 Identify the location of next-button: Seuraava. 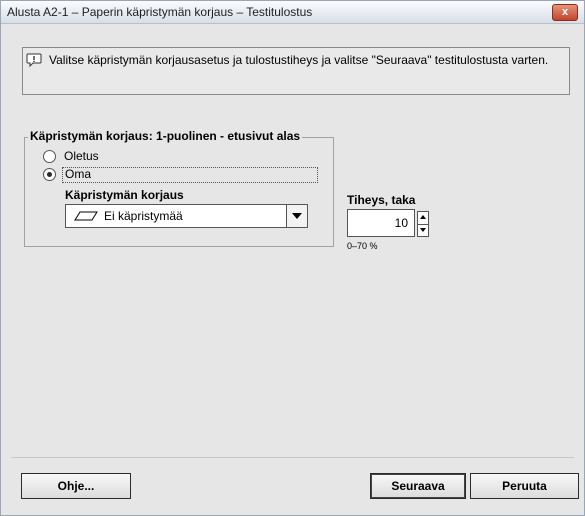
(418, 486).